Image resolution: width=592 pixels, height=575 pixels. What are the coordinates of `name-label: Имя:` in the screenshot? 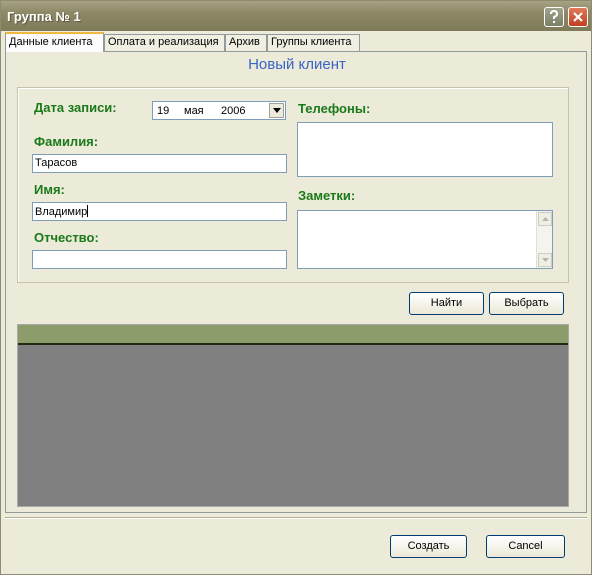 It's located at (49, 189).